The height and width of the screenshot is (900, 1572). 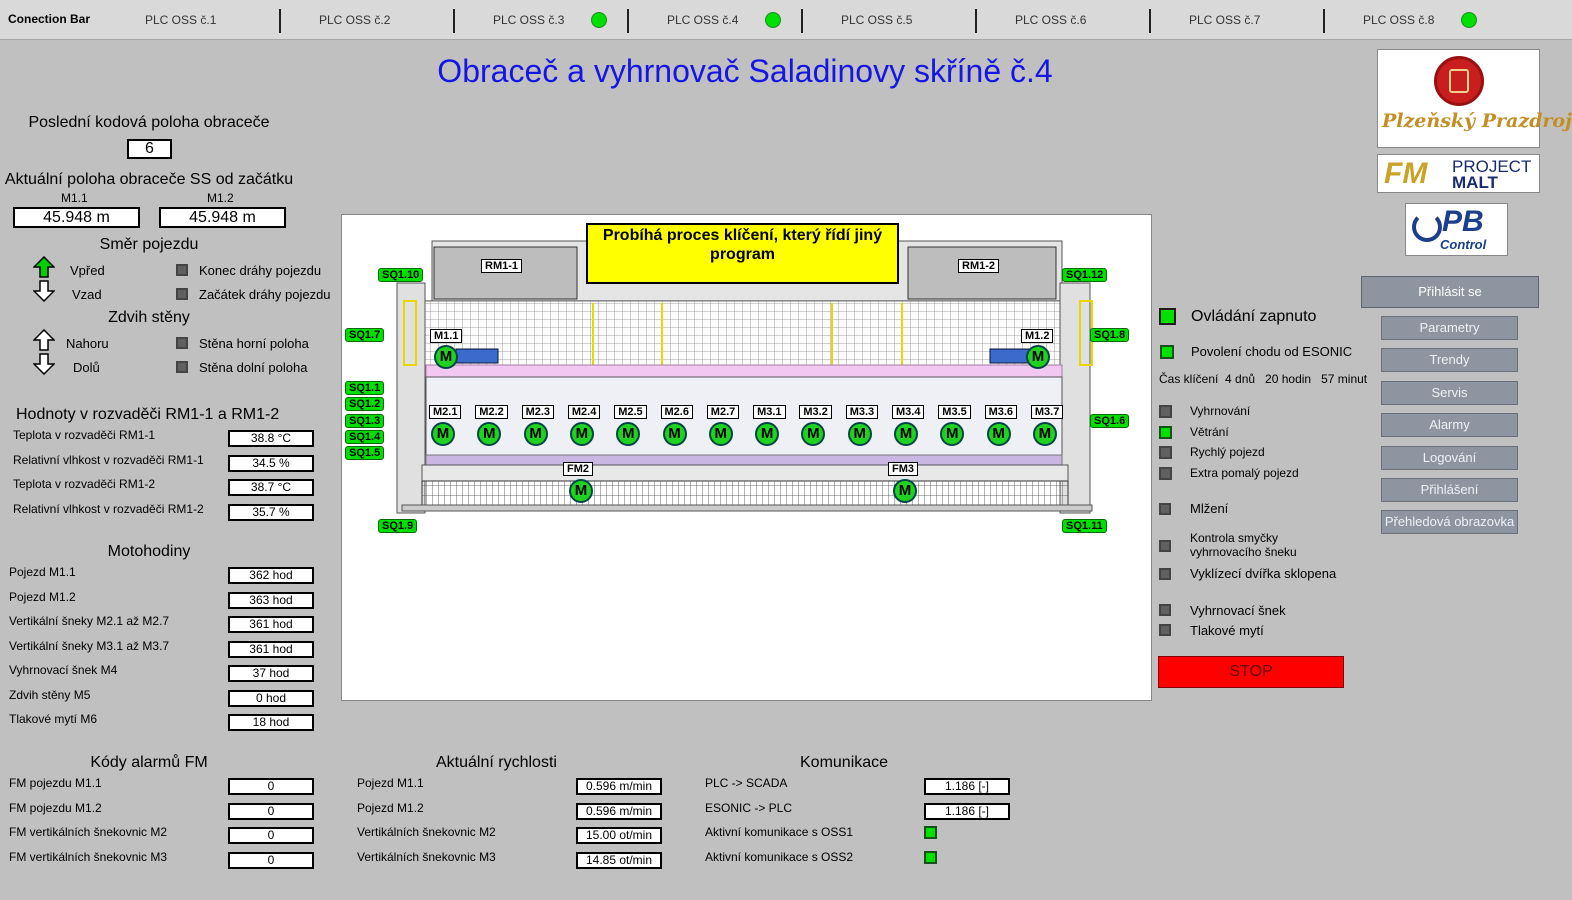 What do you see at coordinates (581, 434) in the screenshot?
I see `motor-M2-4-icon: M` at bounding box center [581, 434].